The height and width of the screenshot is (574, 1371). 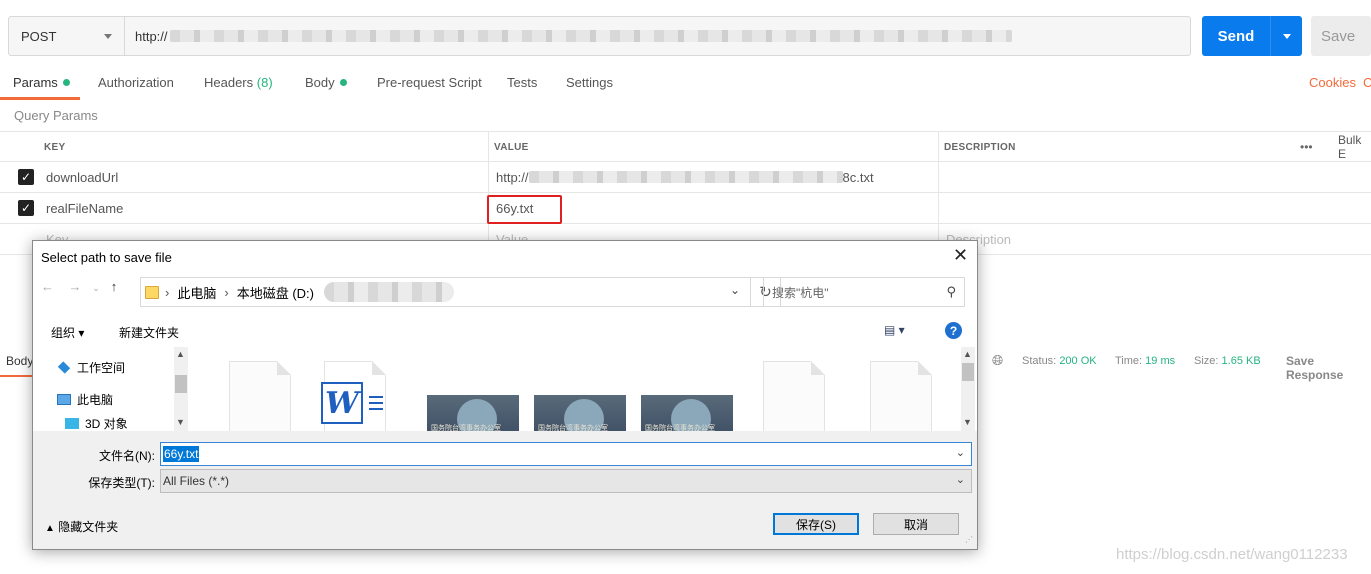 What do you see at coordinates (326, 82) in the screenshot?
I see `tab-body: Body` at bounding box center [326, 82].